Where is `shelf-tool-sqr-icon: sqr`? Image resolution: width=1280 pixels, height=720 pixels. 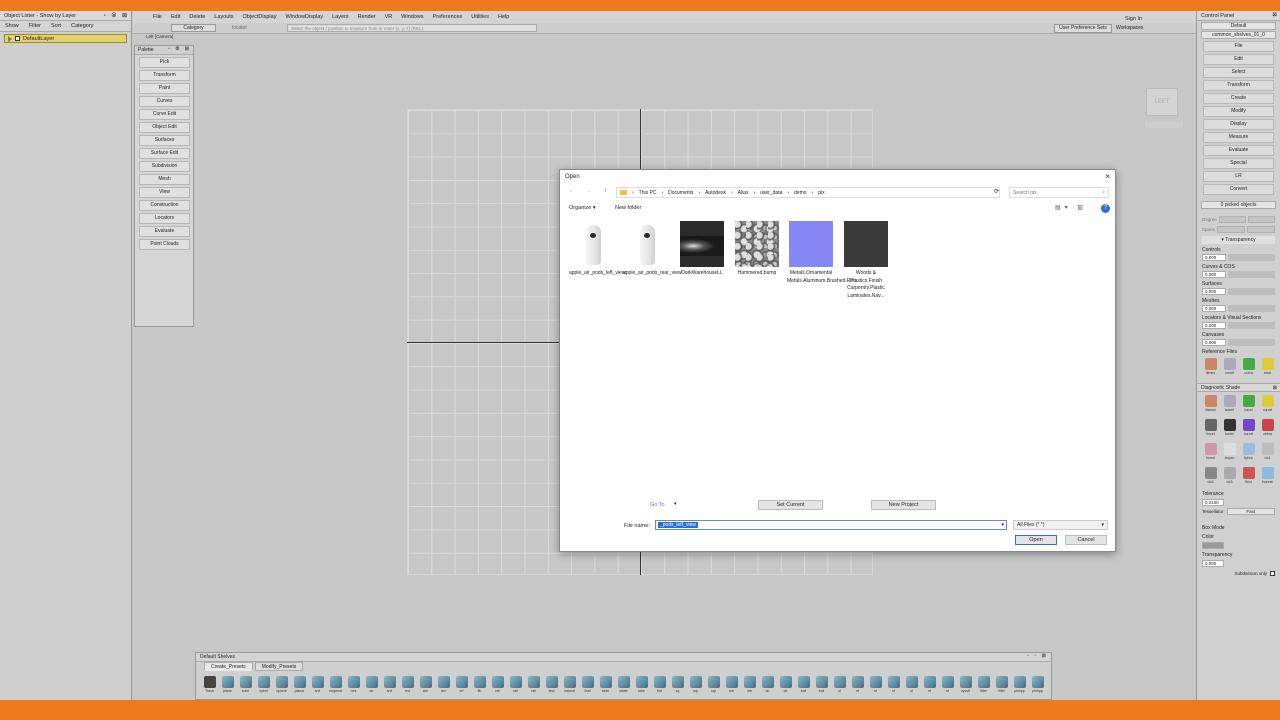 shelf-tool-sqr-icon: sqr is located at coordinates (713, 687).